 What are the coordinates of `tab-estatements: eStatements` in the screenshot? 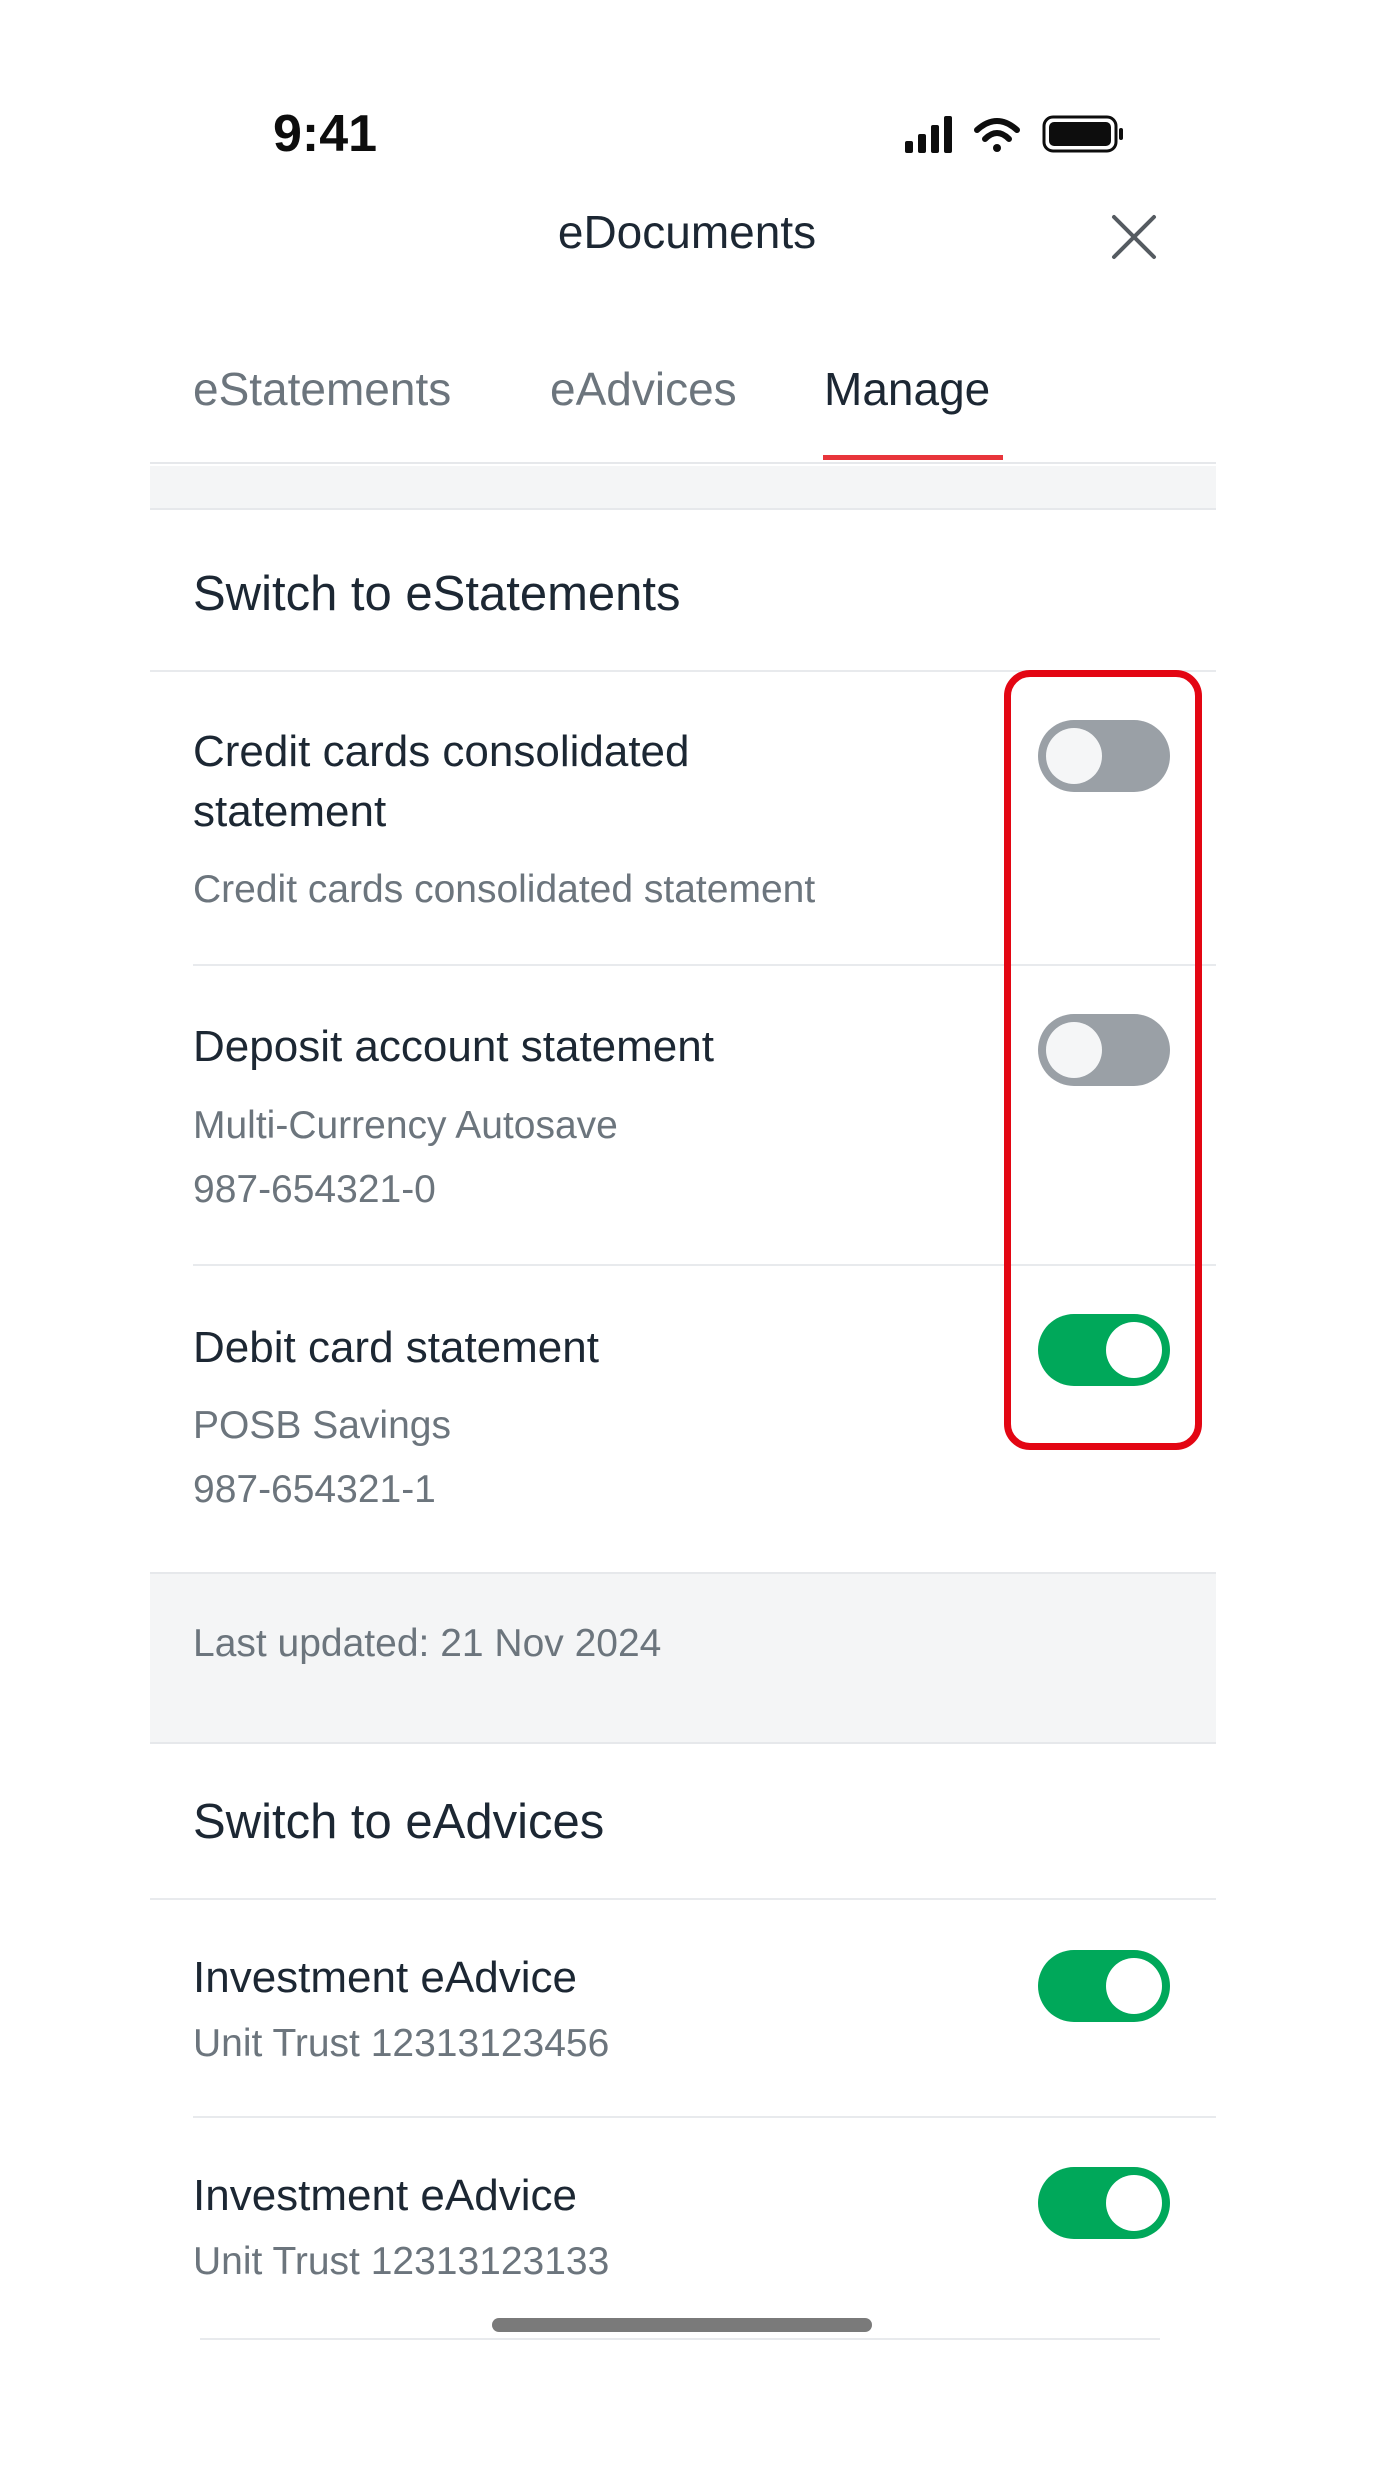 It's located at (322, 412).